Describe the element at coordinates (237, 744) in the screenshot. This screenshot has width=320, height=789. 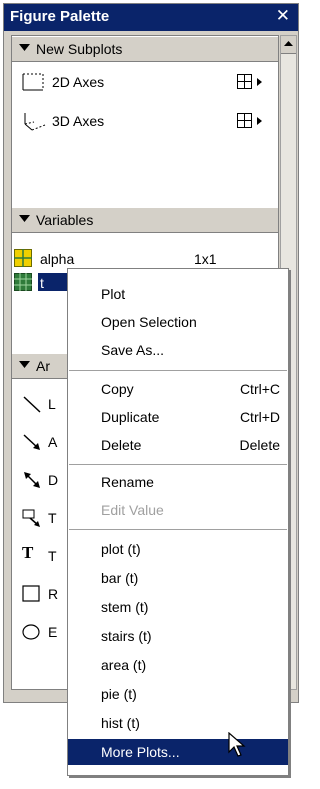
I see `mouse-cursor-icon` at that location.